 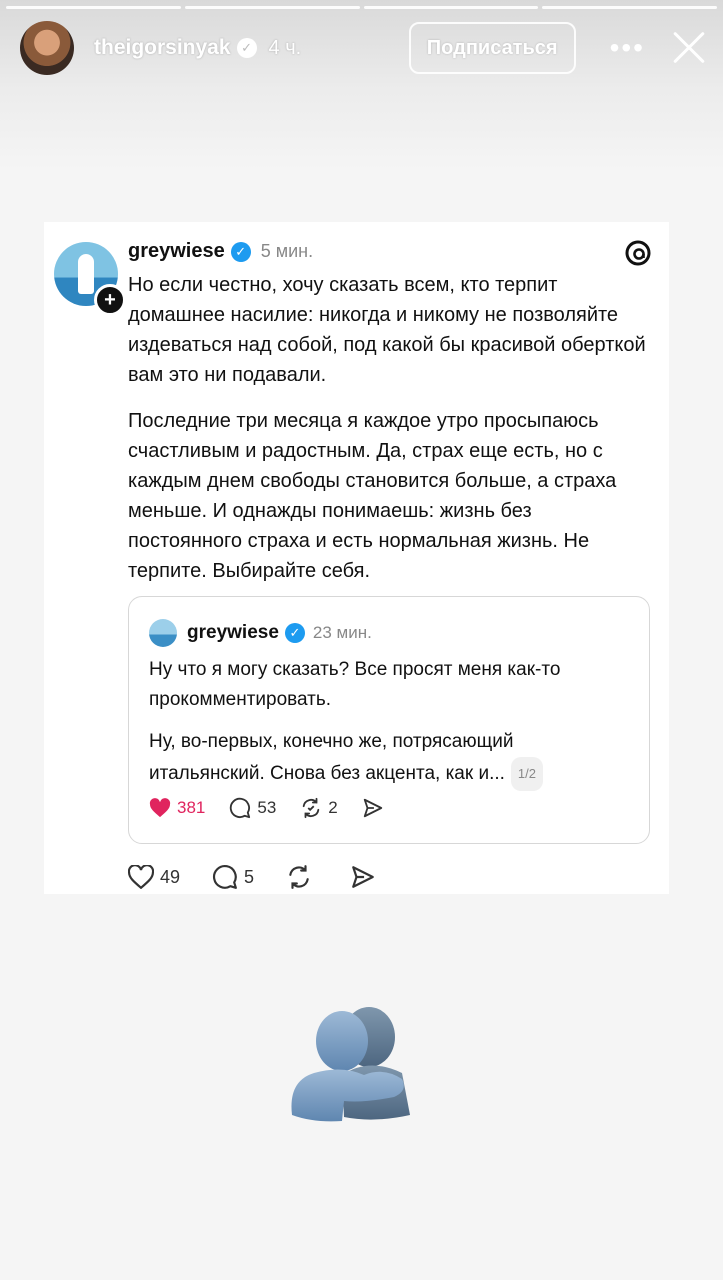 What do you see at coordinates (627, 48) in the screenshot?
I see `more-options-icon: •••` at bounding box center [627, 48].